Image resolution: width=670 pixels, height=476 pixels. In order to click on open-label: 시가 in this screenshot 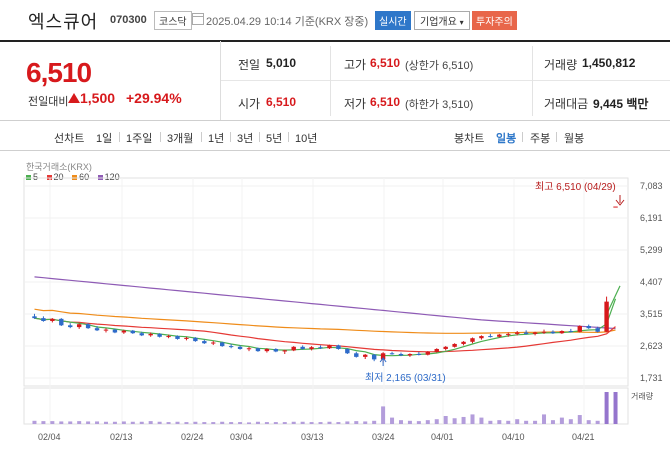, I will do `click(249, 104)`.